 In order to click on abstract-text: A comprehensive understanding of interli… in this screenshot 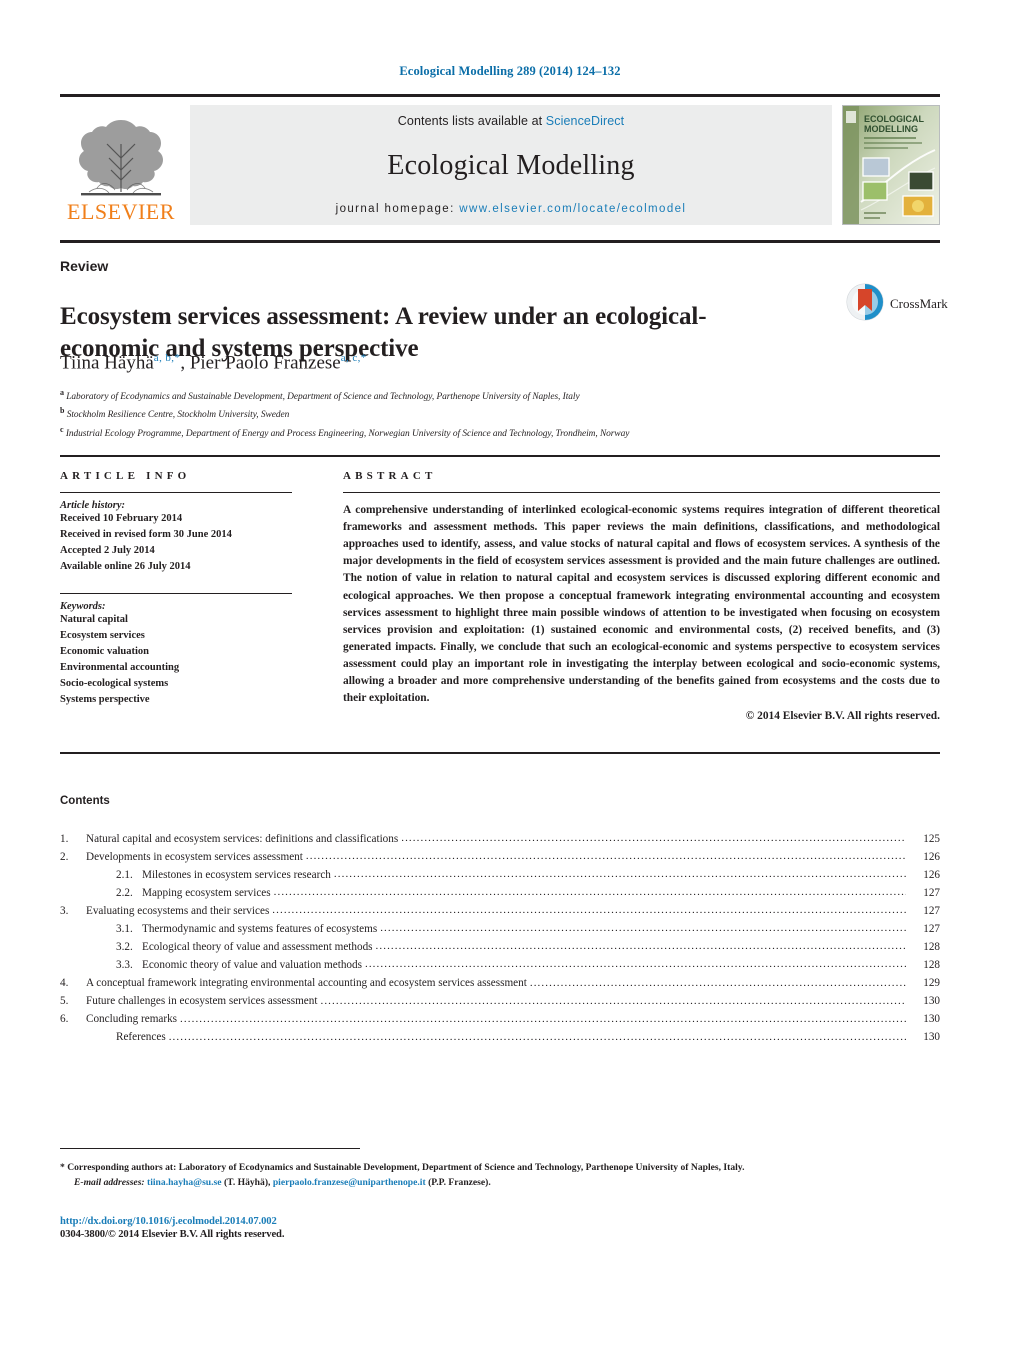, I will do `click(641, 604)`.